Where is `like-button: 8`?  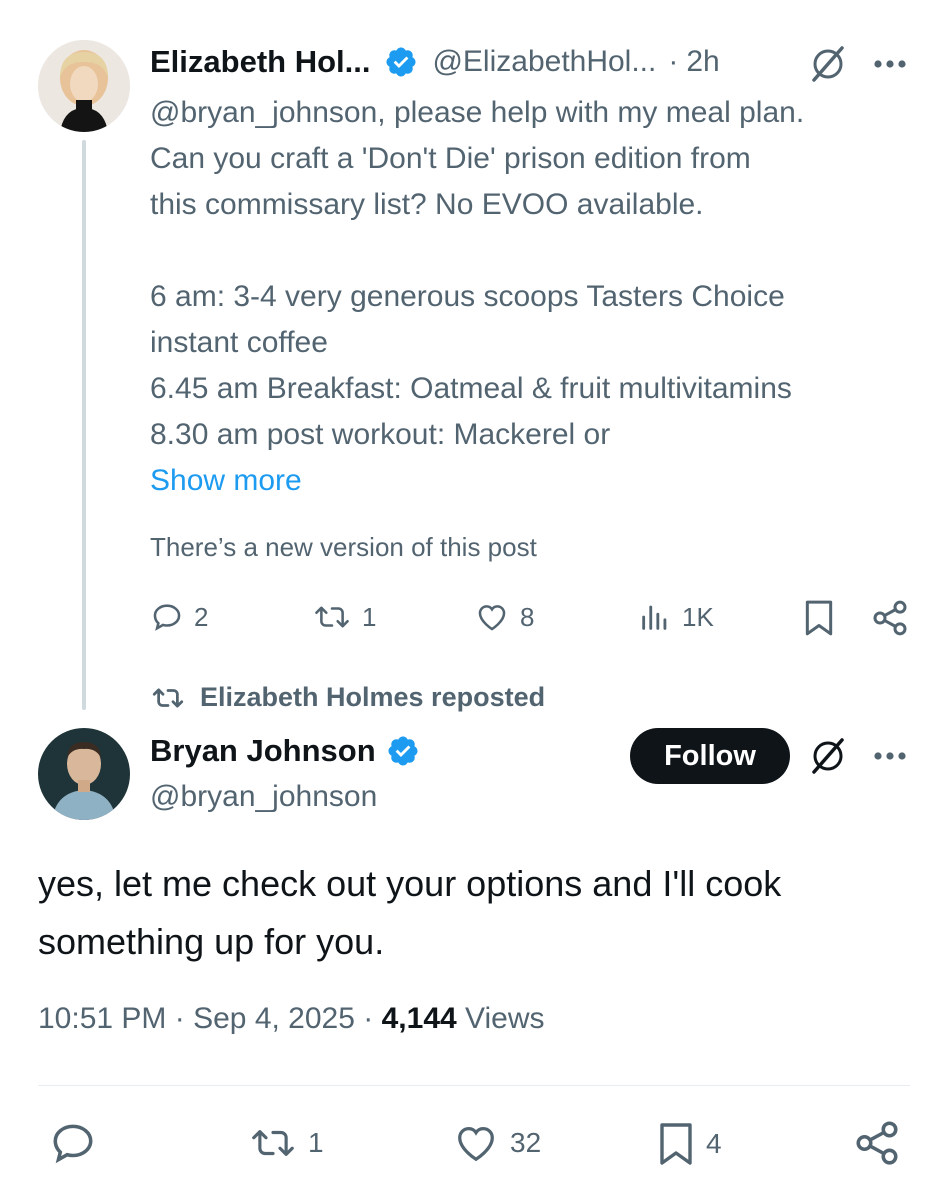
like-button: 8 is located at coordinates (504, 617).